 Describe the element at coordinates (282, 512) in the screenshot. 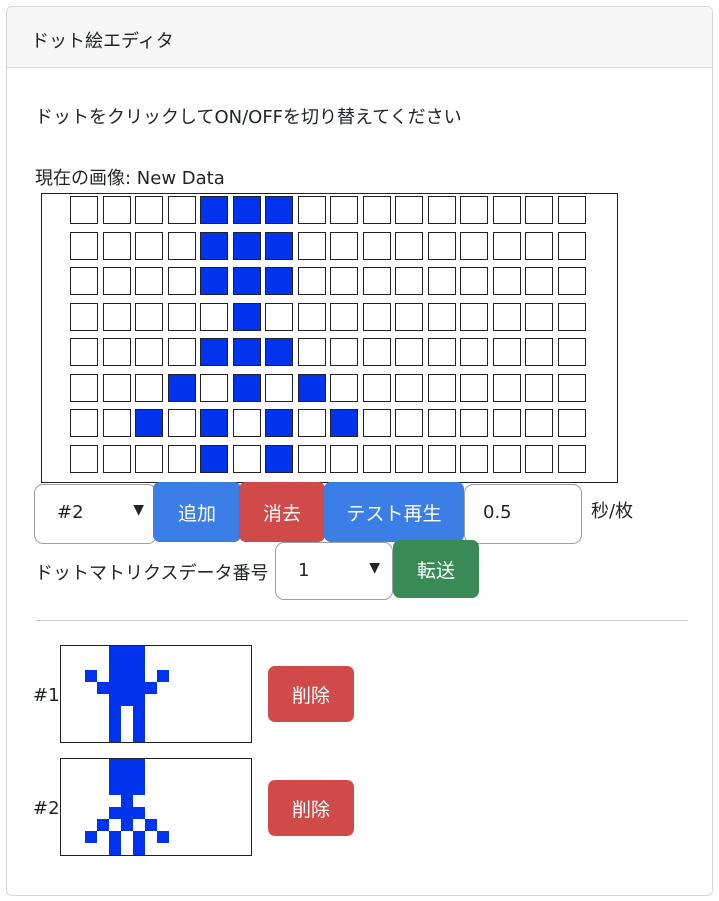

I see `clear-button: 消去` at that location.